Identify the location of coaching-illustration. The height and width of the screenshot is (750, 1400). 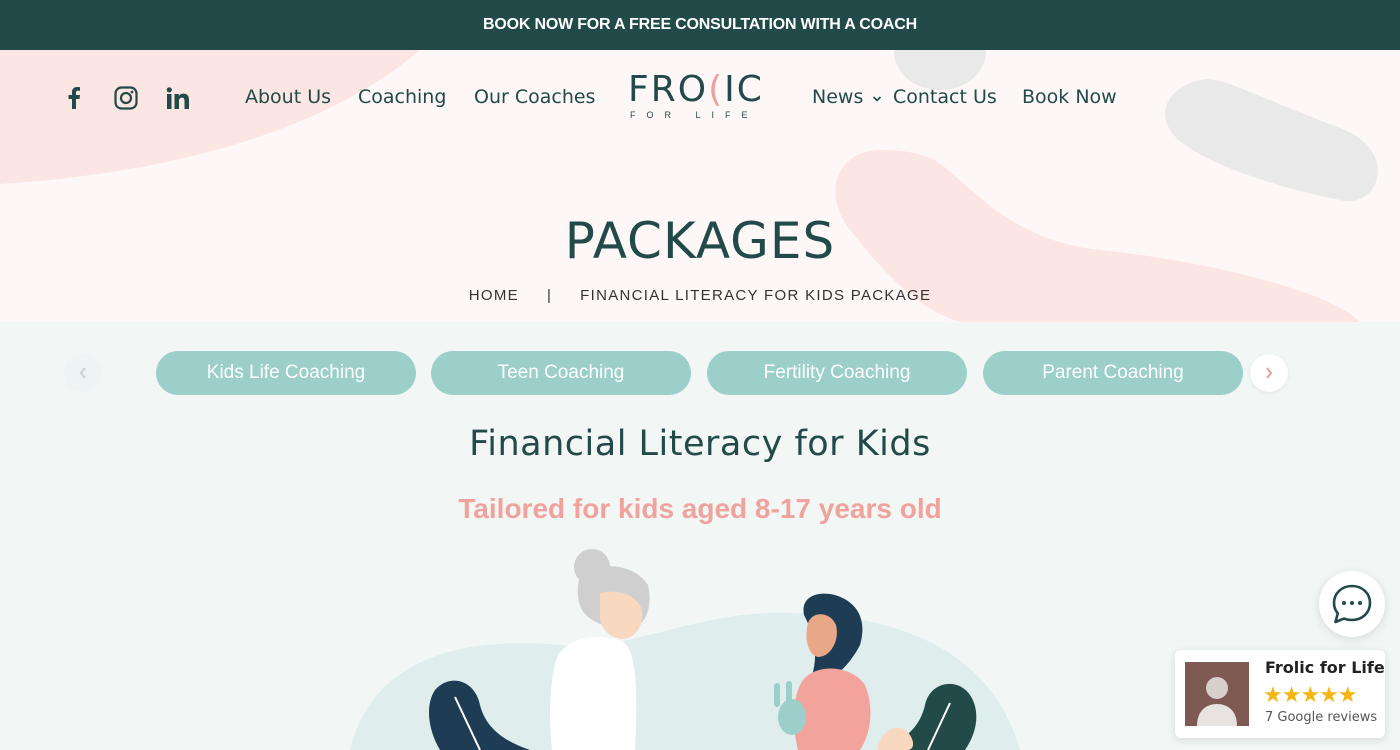
(685, 649).